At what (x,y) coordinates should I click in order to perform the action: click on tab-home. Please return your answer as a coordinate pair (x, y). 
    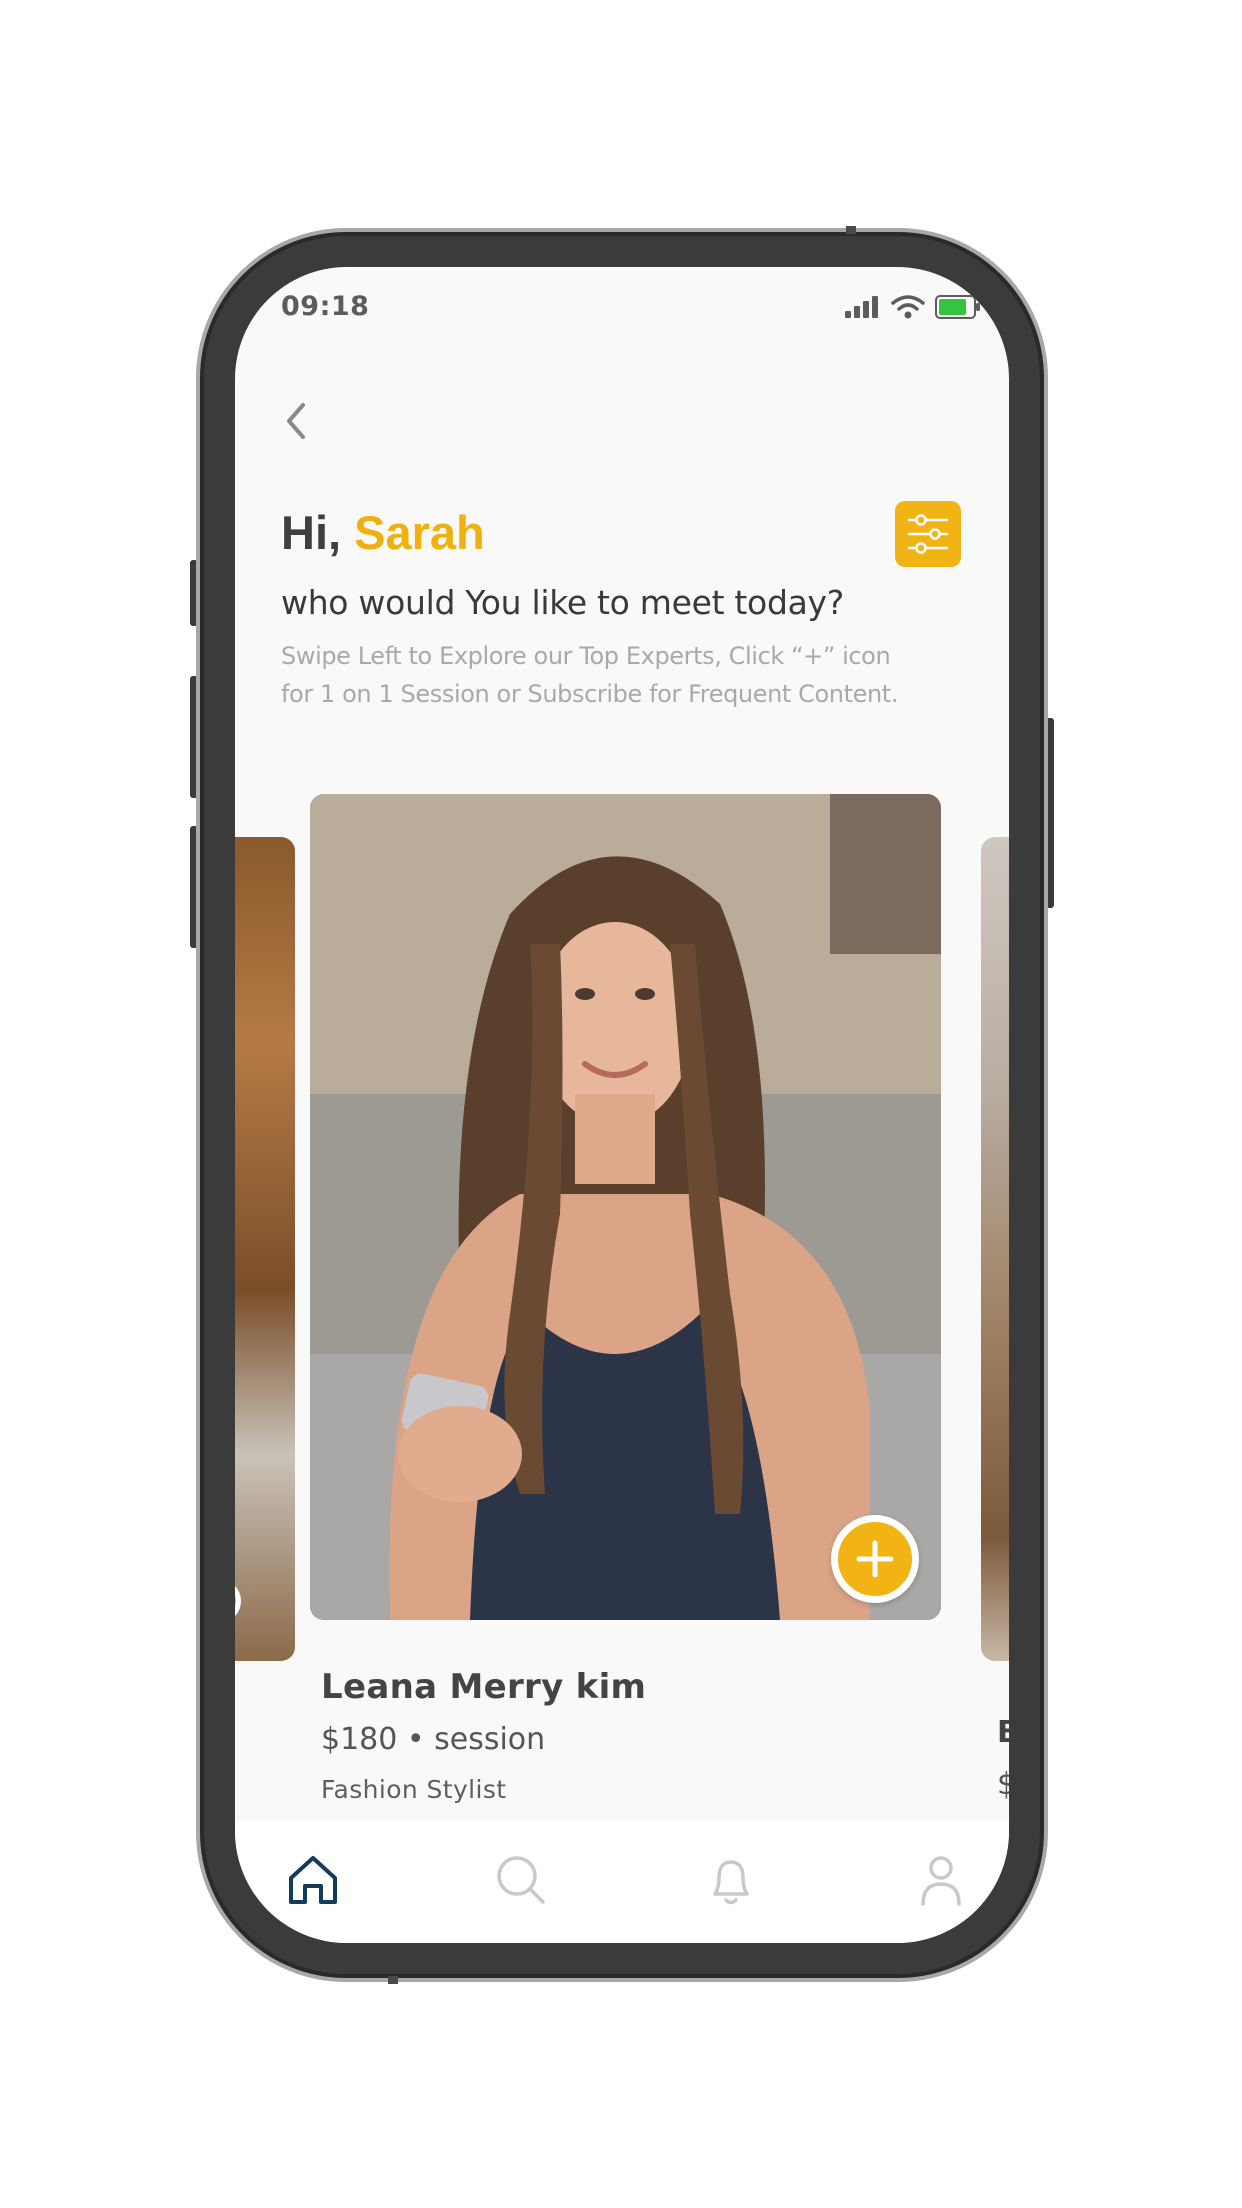
    Looking at the image, I should click on (313, 1880).